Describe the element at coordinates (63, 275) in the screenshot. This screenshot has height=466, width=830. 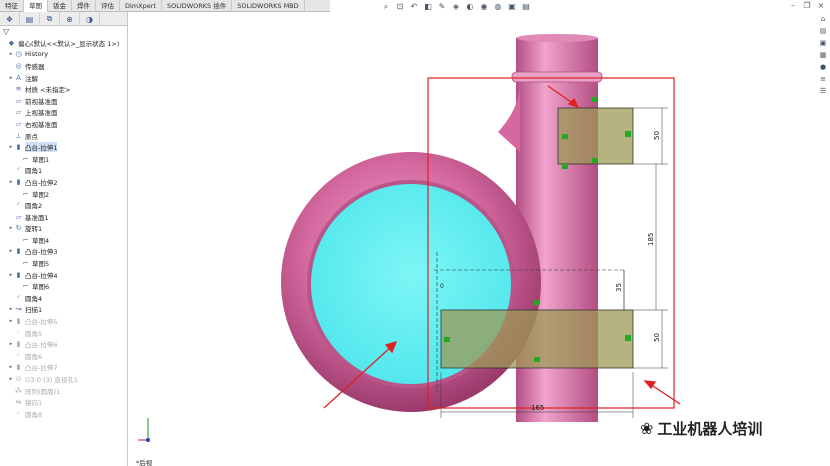
I see `tree-item: ▸ ▮ 凸台-拉伸4` at that location.